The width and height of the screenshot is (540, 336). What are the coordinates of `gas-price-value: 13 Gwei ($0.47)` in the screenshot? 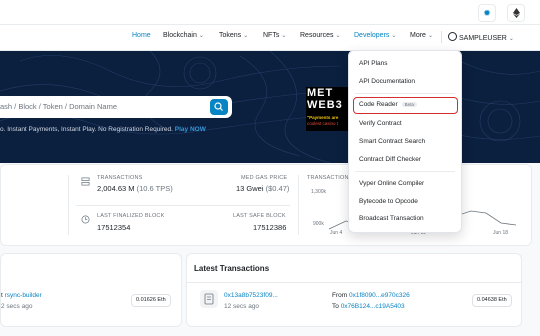 It's located at (263, 188).